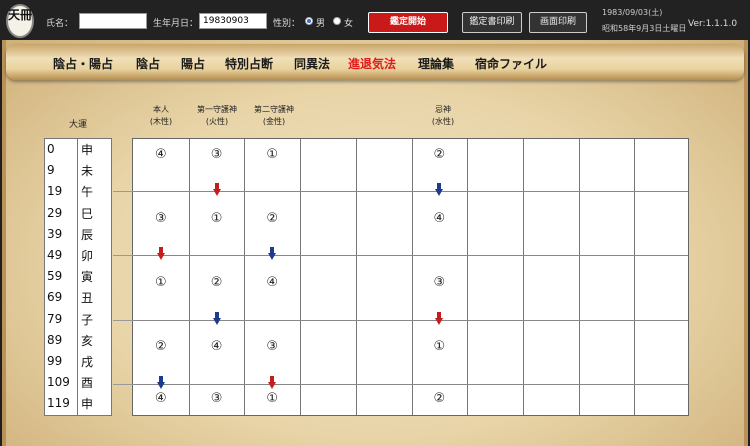  What do you see at coordinates (79, 403) in the screenshot?
I see `taiun-row: 119 申` at bounding box center [79, 403].